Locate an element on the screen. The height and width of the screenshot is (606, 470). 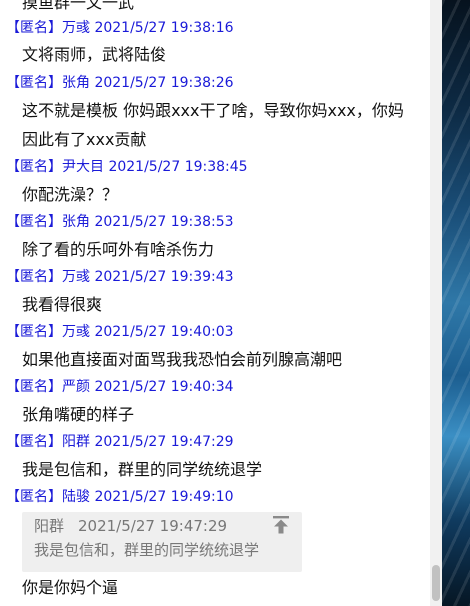
quoted-sender-name: 阳群 is located at coordinates (49, 526).